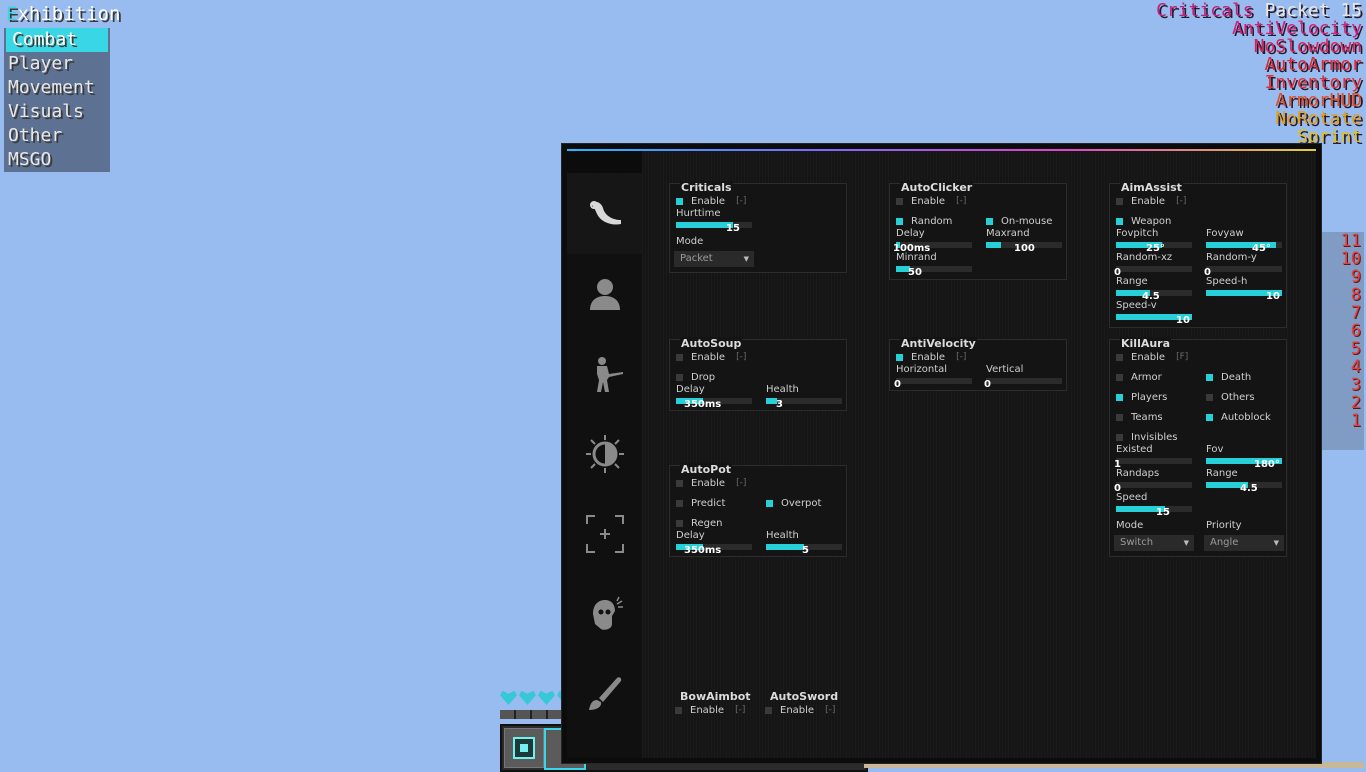  I want to click on maxrand-value: 100, so click(1024, 248).